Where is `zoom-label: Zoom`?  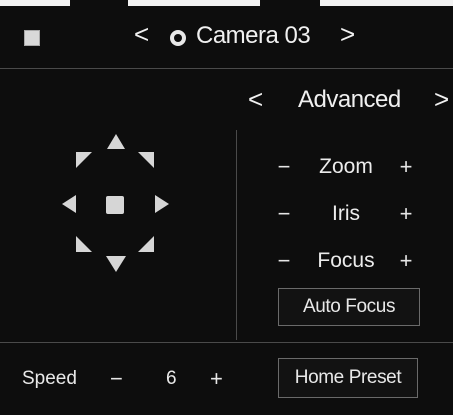
zoom-label: Zoom is located at coordinates (346, 166).